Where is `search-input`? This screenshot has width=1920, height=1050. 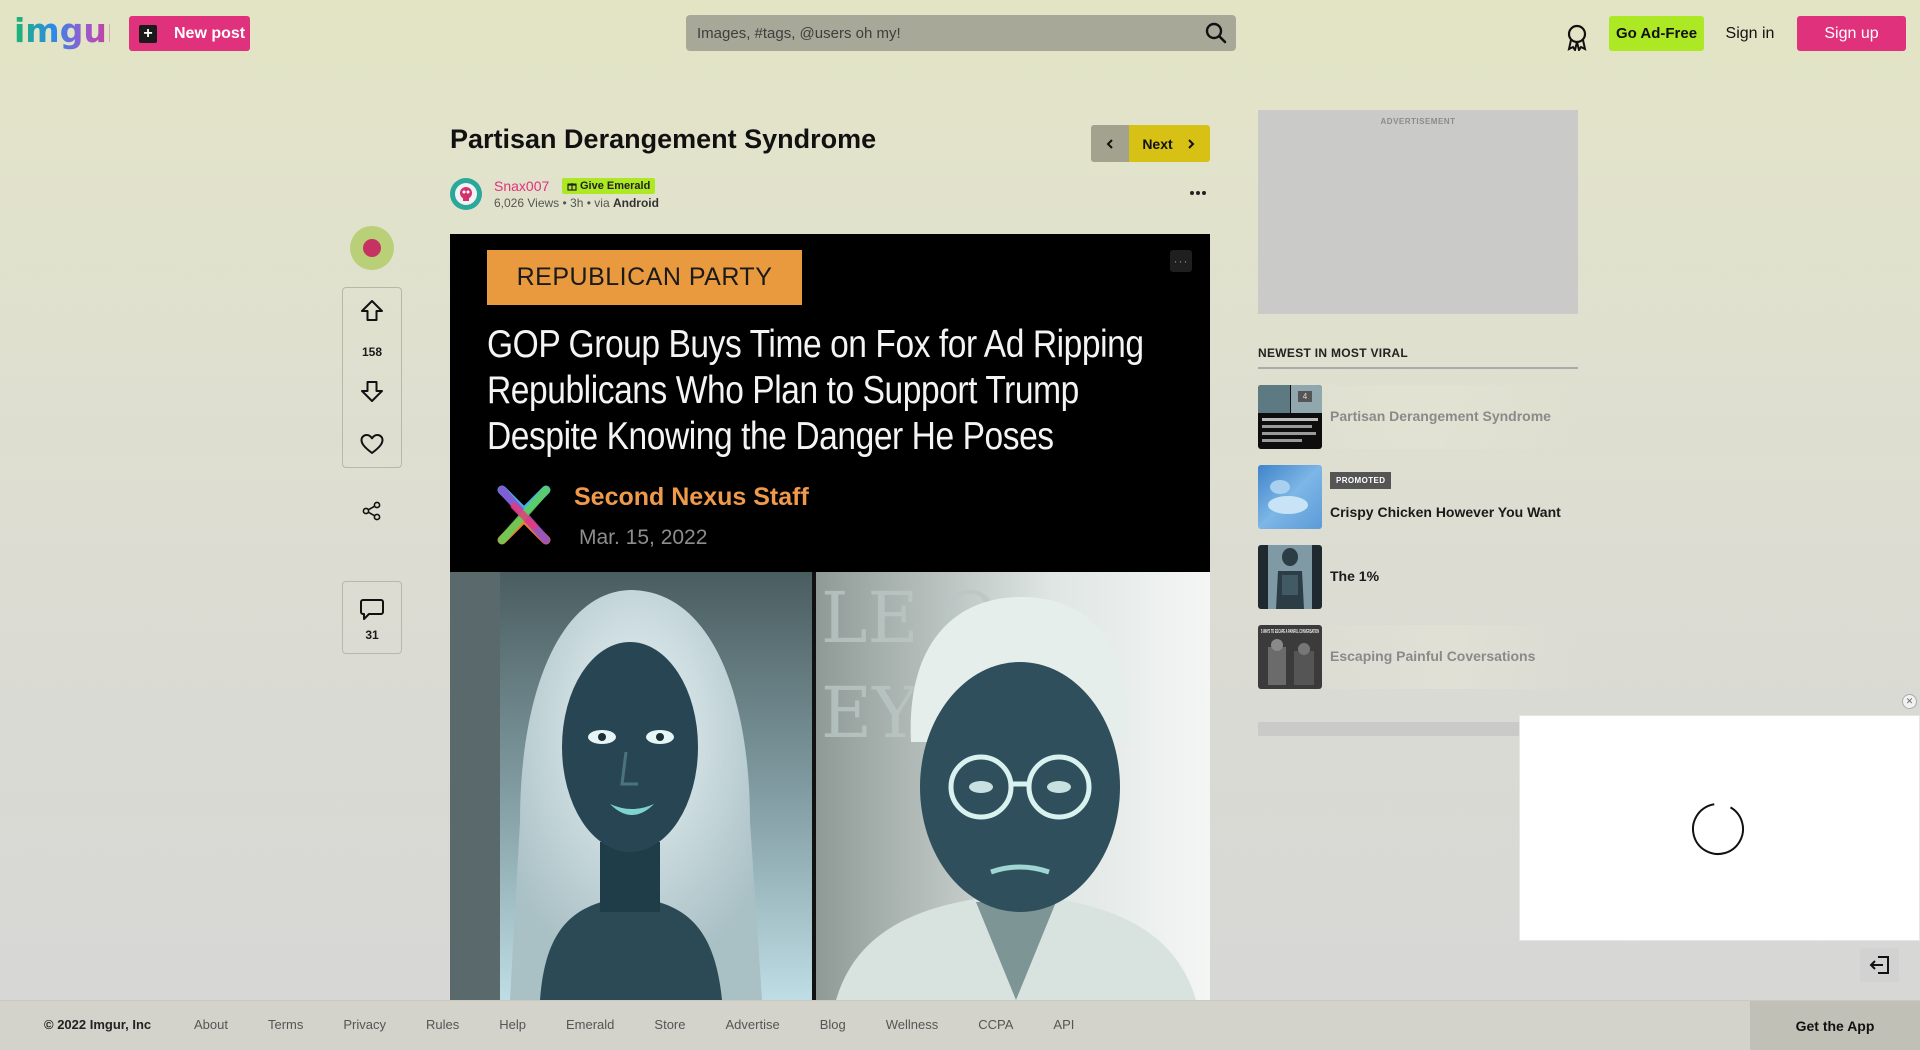 search-input is located at coordinates (941, 33).